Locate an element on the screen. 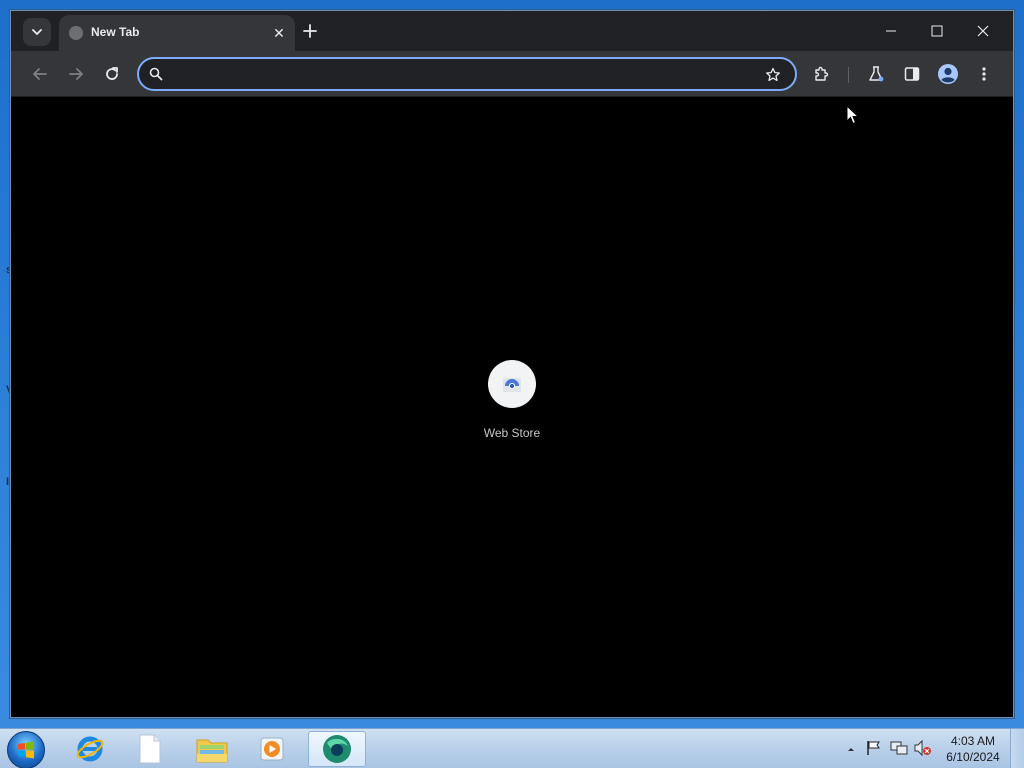 Image resolution: width=1024 pixels, height=768 pixels. maximize-icon is located at coordinates (937, 31).